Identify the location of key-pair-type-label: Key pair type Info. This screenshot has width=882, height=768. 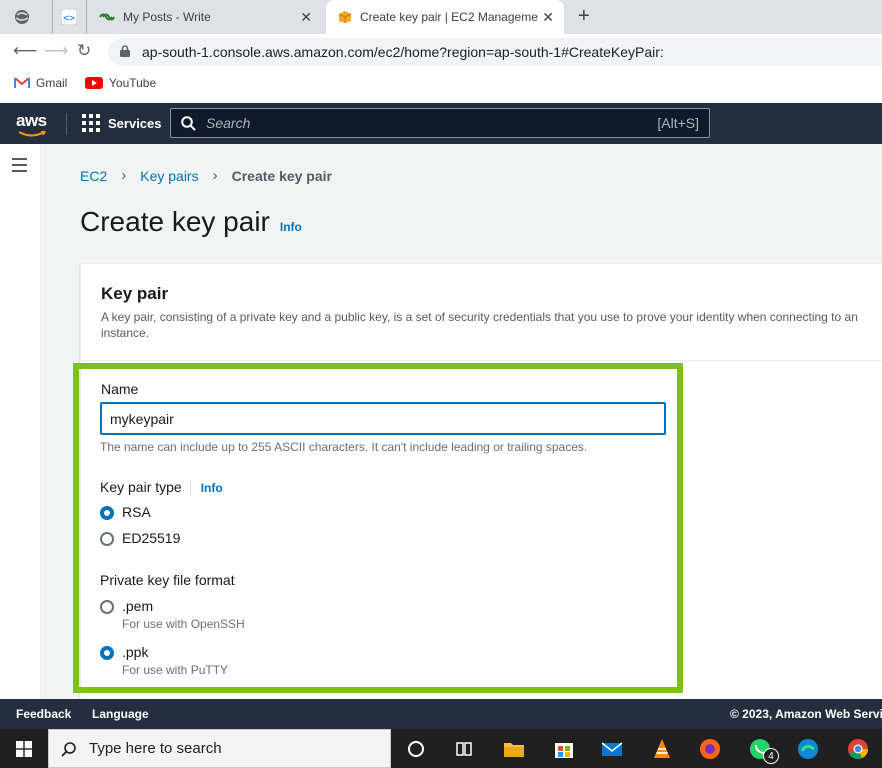
(161, 487).